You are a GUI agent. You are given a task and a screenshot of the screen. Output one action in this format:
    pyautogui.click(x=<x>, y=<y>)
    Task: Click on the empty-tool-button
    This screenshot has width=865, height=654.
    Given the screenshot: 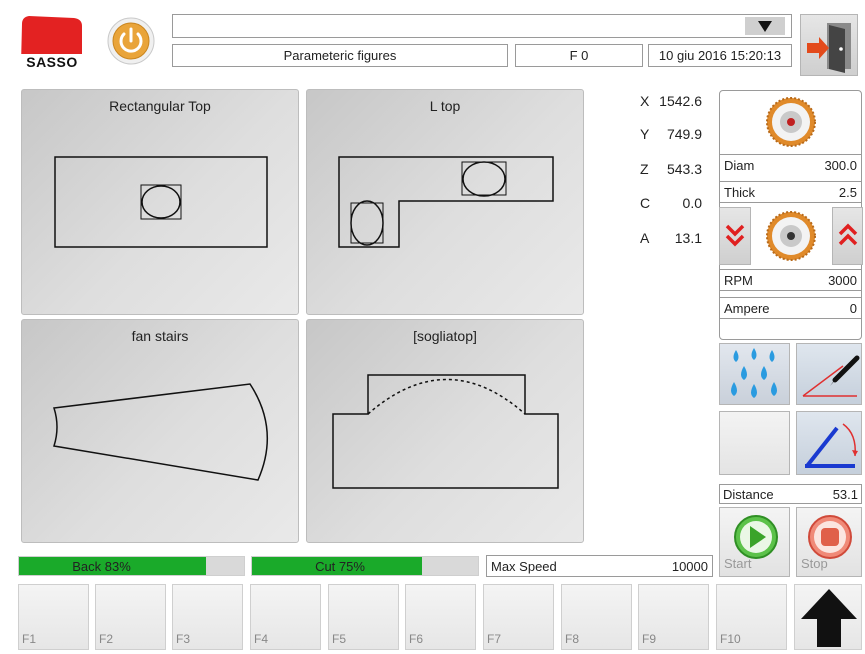 What is the action you would take?
    pyautogui.click(x=754, y=443)
    